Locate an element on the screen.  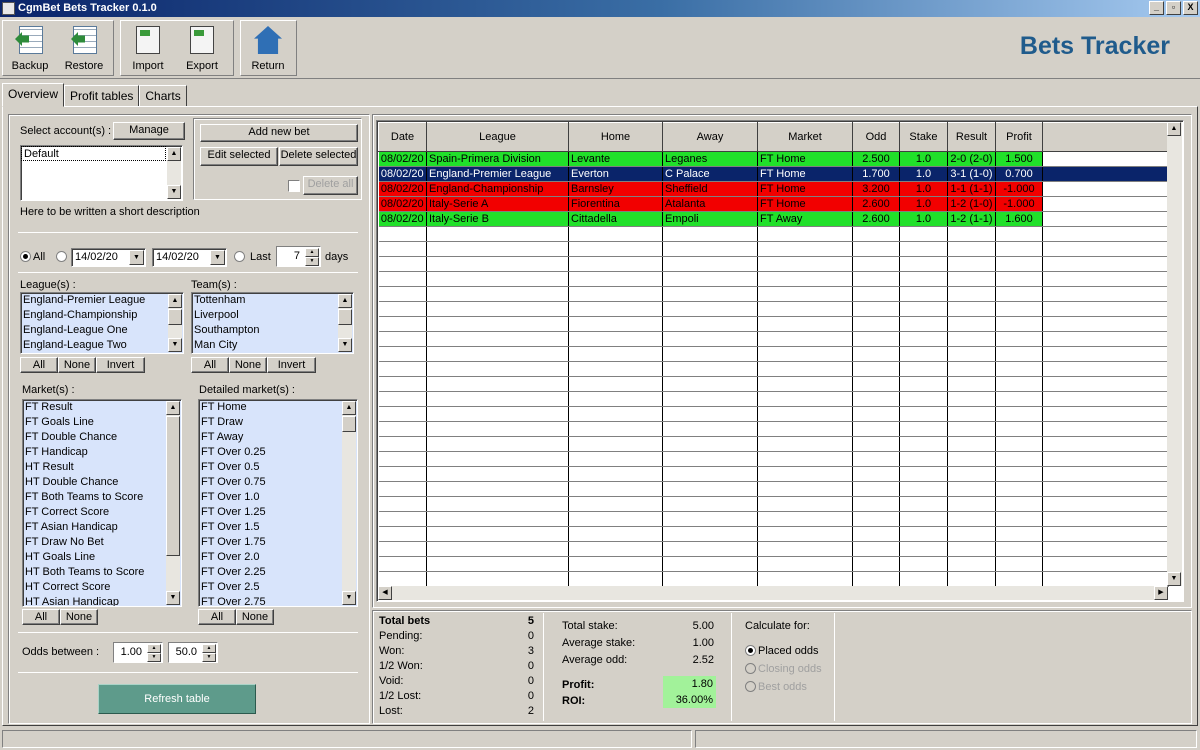
market-item: FT Handicap is located at coordinates (102, 452).